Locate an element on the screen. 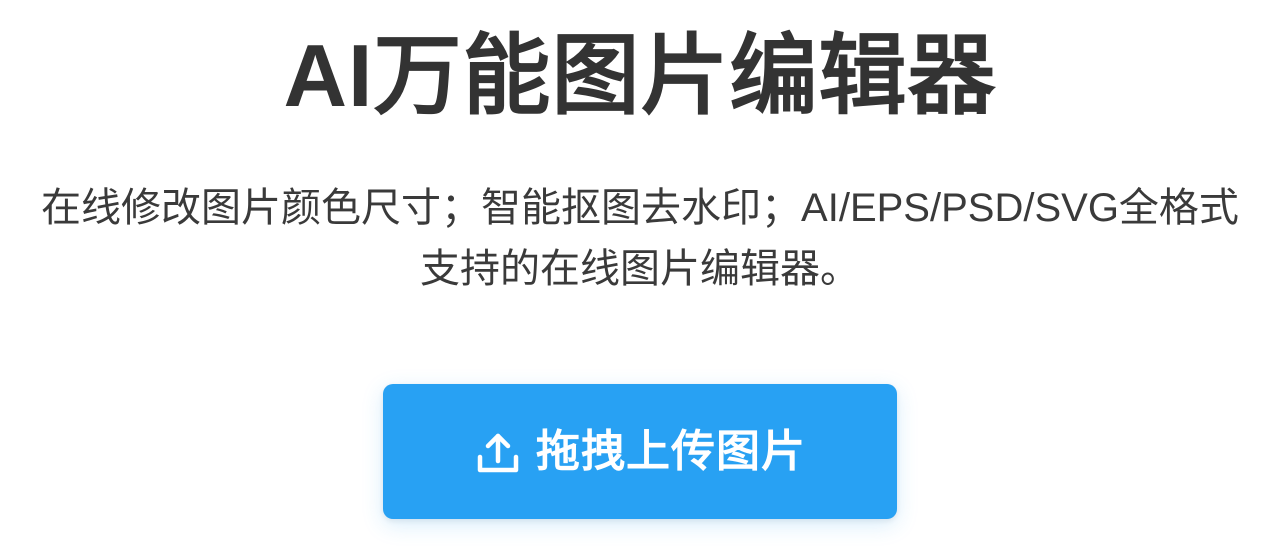 The height and width of the screenshot is (547, 1280). page-title: AI万能图片编辑器 is located at coordinates (640, 75).